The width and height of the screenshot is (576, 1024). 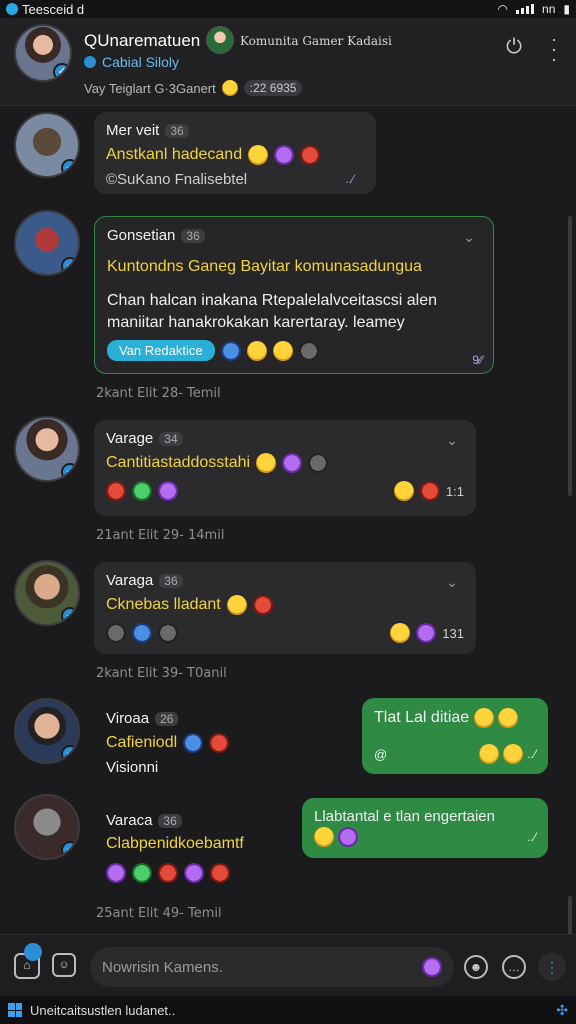 I want to click on sender-name: Varage, so click(x=130, y=438).